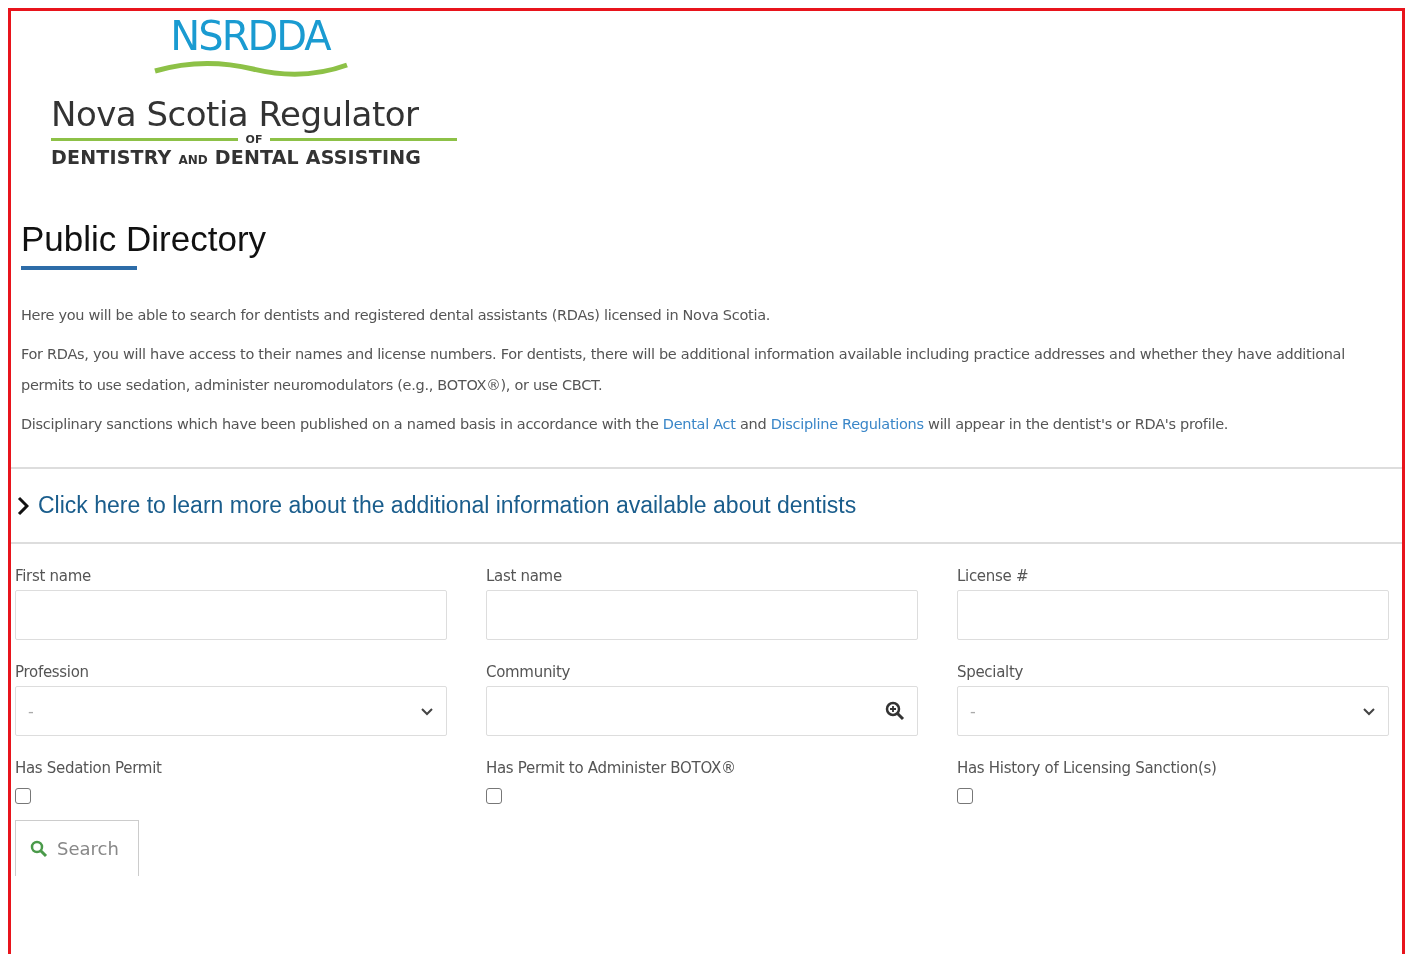  I want to click on logo-text: AND, so click(193, 160).